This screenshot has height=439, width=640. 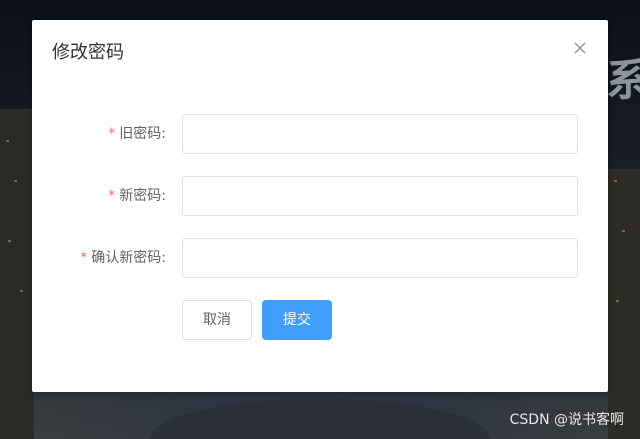 I want to click on old-password-label-text: 旧密码:, so click(x=142, y=134).